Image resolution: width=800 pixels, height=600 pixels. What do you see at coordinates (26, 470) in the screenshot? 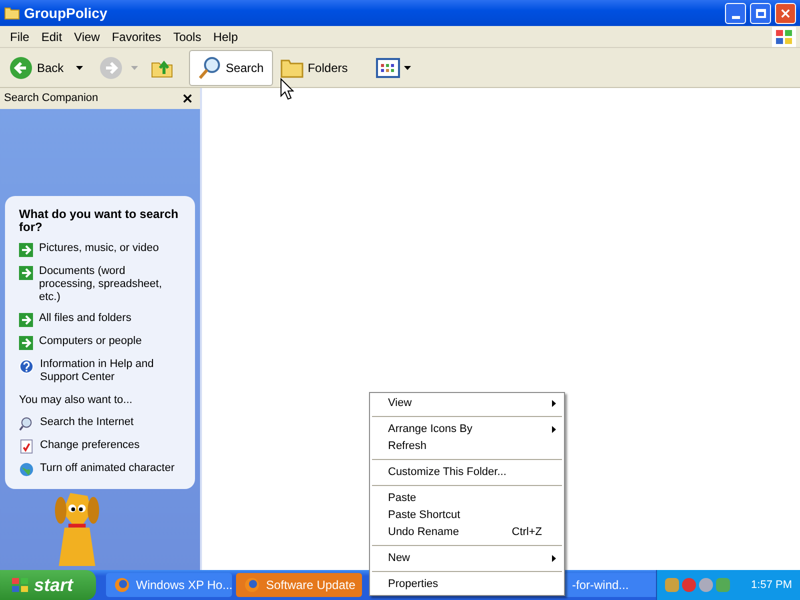
I see `globe-icon` at bounding box center [26, 470].